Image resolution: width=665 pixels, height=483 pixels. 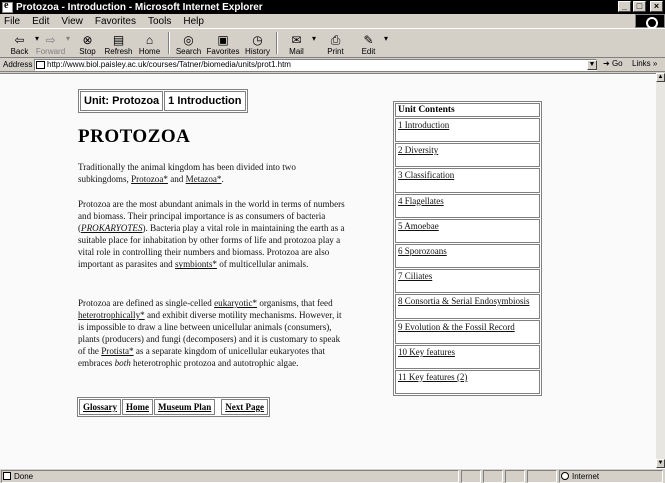 What do you see at coordinates (606, 63) in the screenshot?
I see `go-arrow-icon: ➜` at bounding box center [606, 63].